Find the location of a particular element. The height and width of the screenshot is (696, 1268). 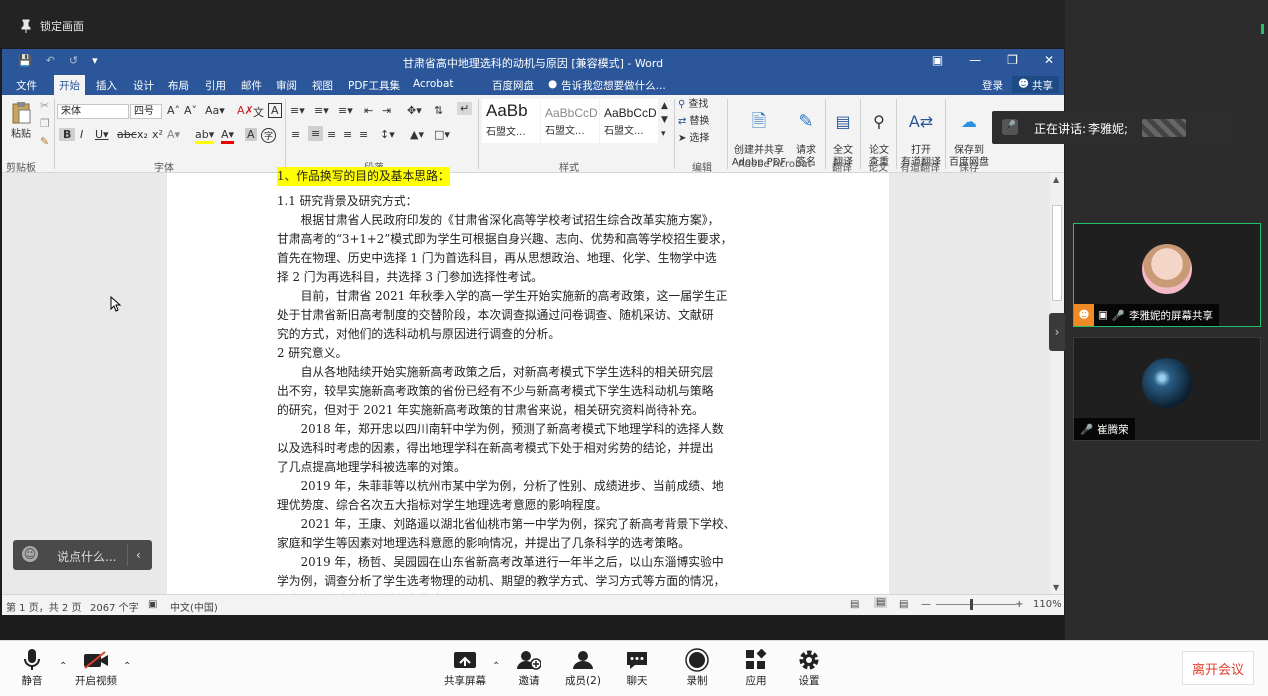

chevron-up-icon: ⌃ is located at coordinates (127, 666).